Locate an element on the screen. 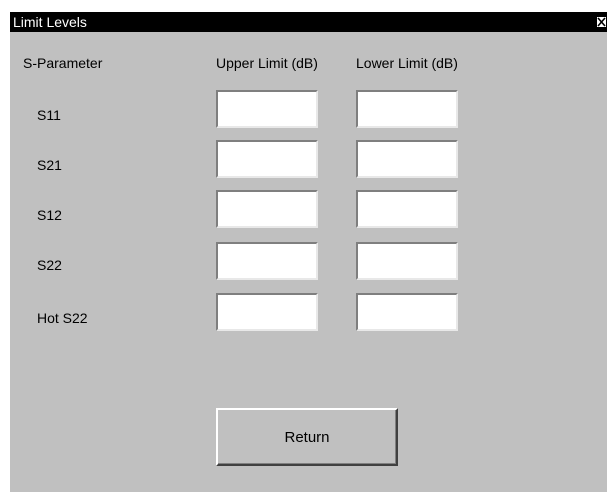 The width and height of the screenshot is (607, 492). s12-upper-limit-input is located at coordinates (267, 209).